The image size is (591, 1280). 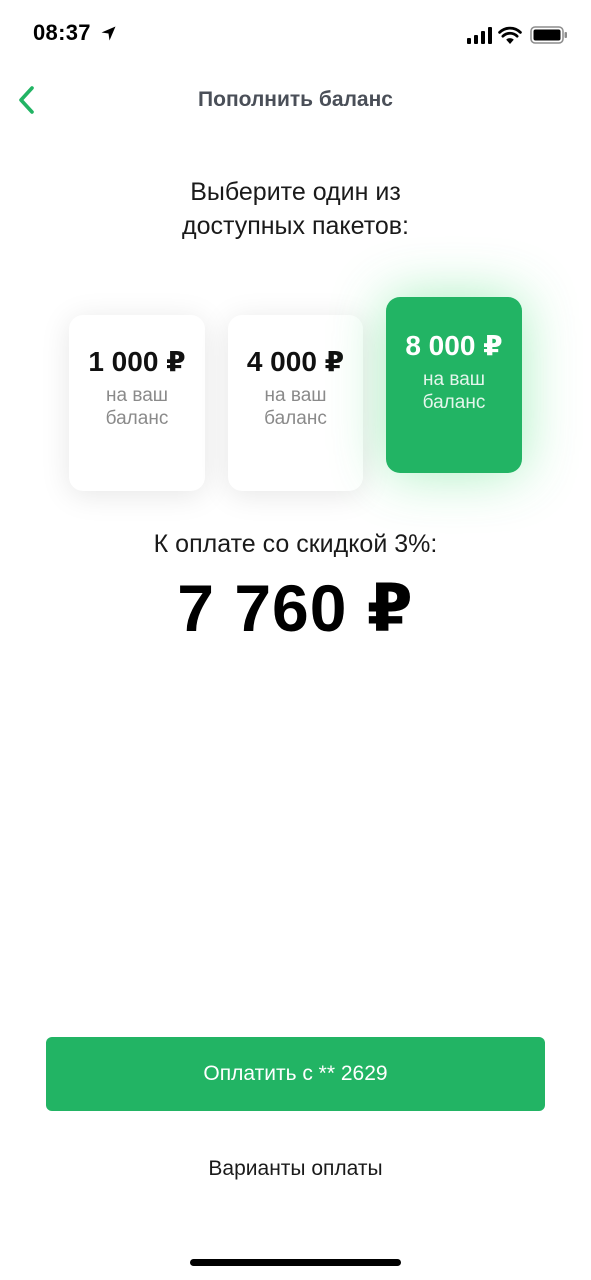 What do you see at coordinates (295, 361) in the screenshot?
I see `package-amount: 4 000 ₽` at bounding box center [295, 361].